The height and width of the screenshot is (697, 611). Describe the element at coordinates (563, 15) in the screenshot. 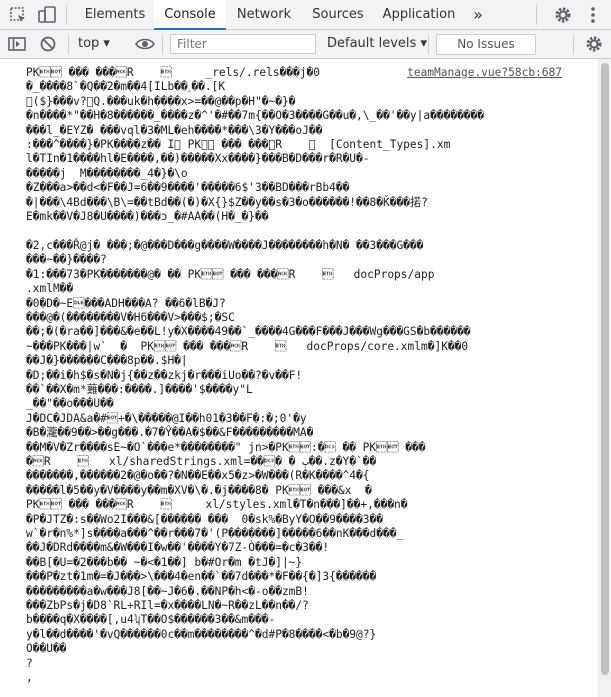

I see `settings-gear-icon` at that location.